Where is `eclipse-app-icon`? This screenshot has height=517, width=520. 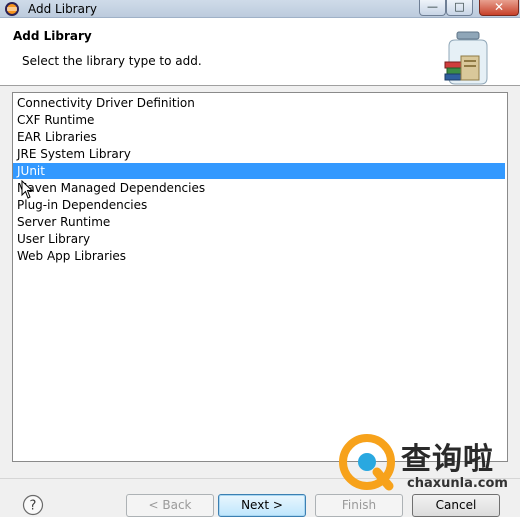
eclipse-app-icon is located at coordinates (12, 9).